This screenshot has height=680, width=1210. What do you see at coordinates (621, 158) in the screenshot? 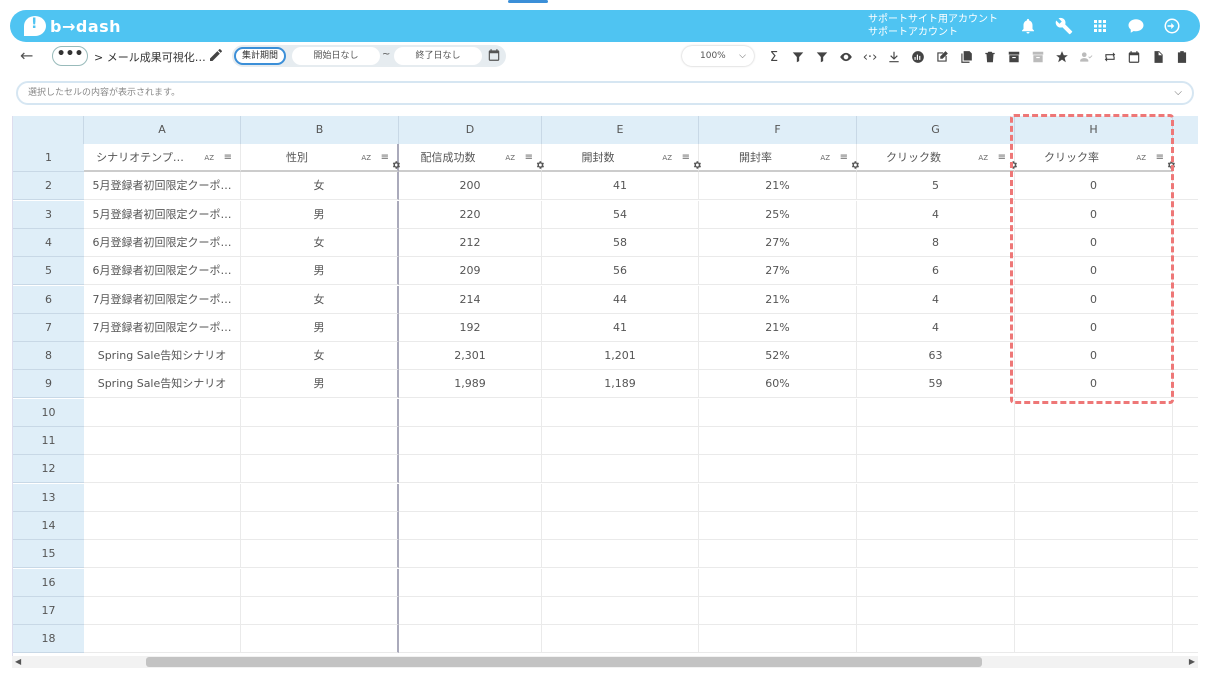
I see `field-header-e: 開封数 AZ ≡` at bounding box center [621, 158].